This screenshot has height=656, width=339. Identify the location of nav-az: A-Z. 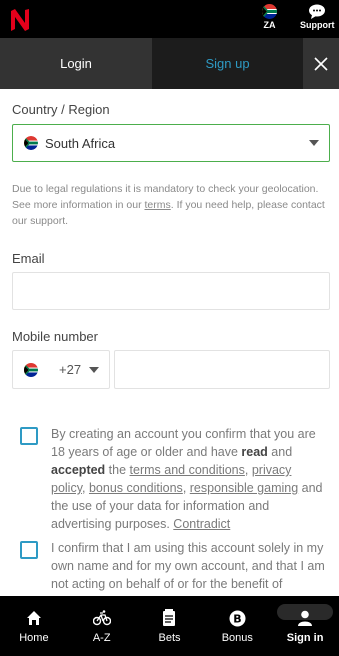
(102, 626).